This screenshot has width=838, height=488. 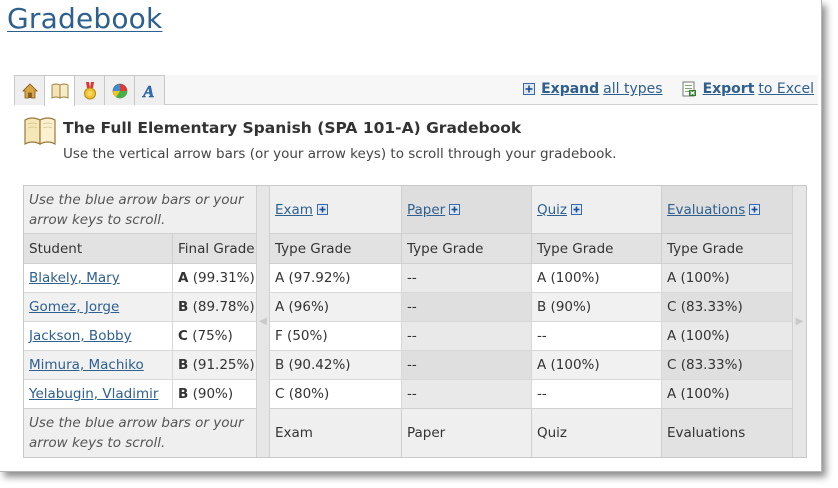 I want to click on final-percent: (75%), so click(x=212, y=336).